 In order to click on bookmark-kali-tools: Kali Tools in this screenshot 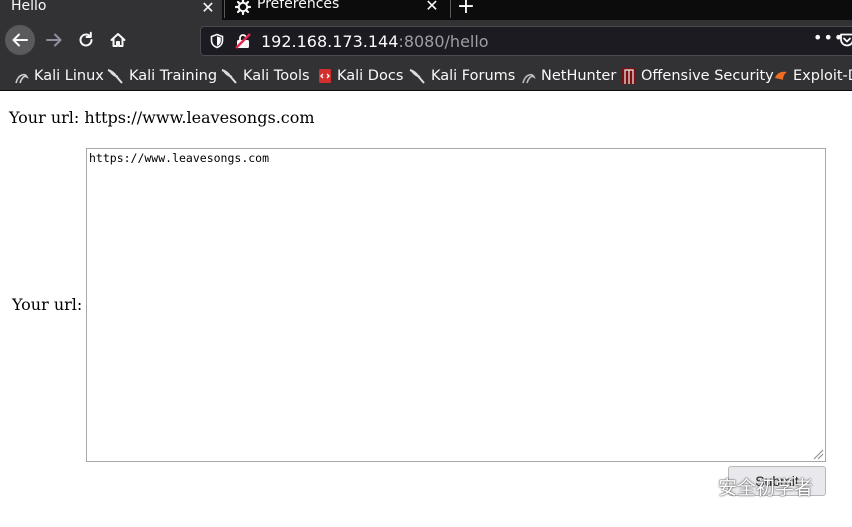, I will do `click(265, 76)`.